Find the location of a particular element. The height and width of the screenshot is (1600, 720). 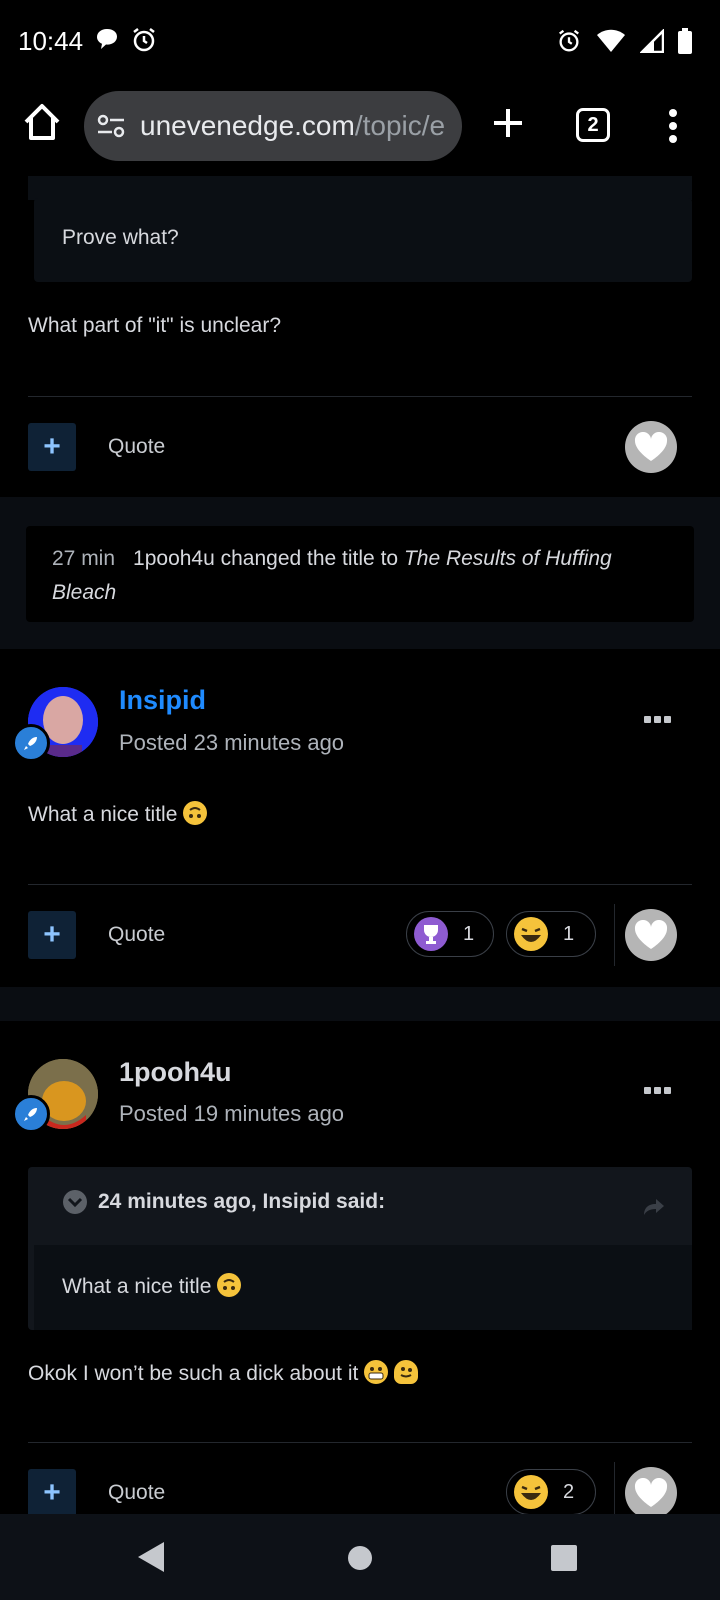

post-text: Okok I won’t be such a dick about it is located at coordinates (223, 1373).